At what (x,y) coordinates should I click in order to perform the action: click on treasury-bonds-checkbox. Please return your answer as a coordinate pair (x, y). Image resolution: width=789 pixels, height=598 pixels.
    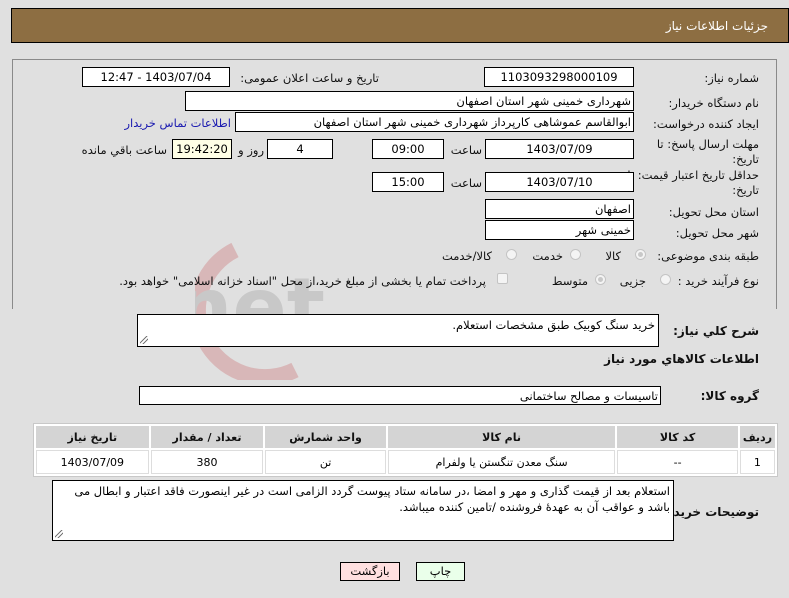
    Looking at the image, I should click on (502, 278).